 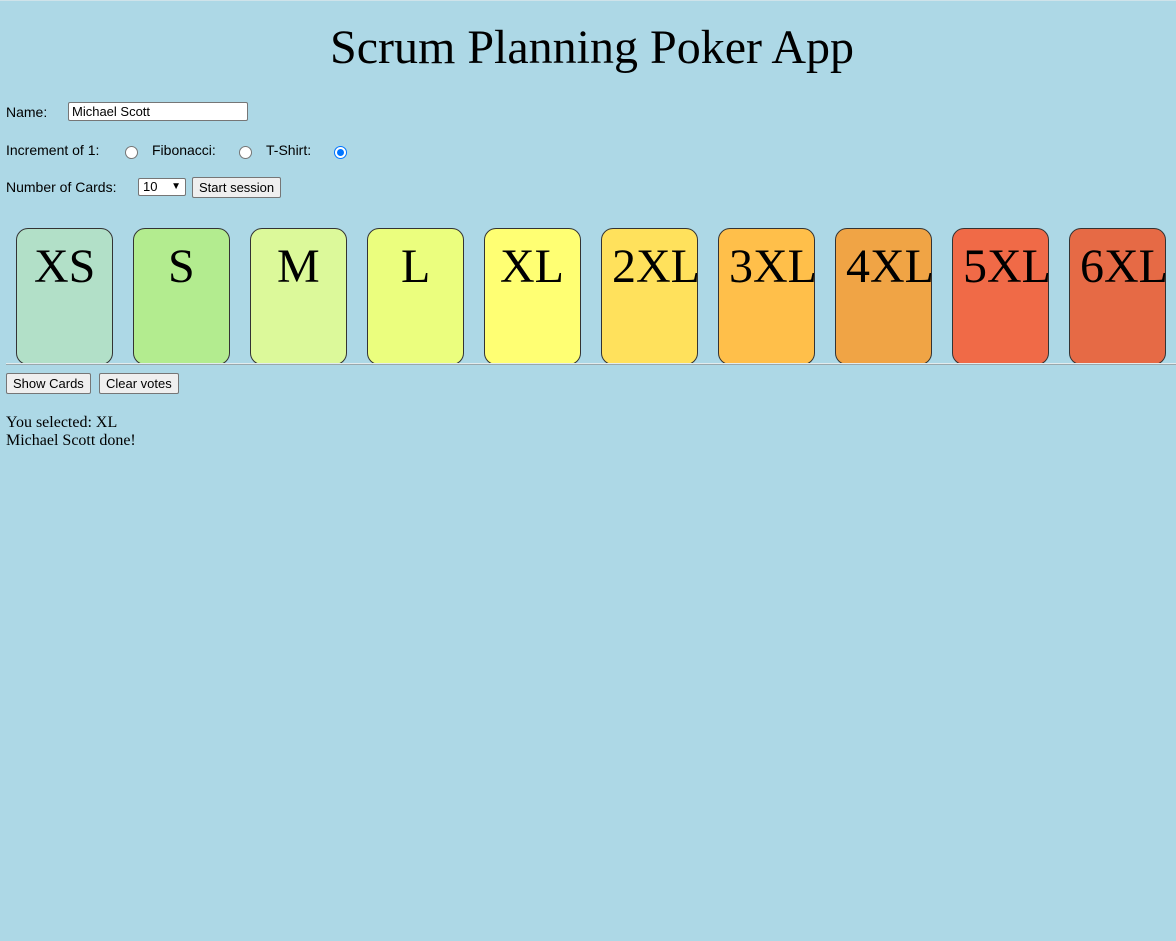 I want to click on tshirt-radio, so click(x=340, y=152).